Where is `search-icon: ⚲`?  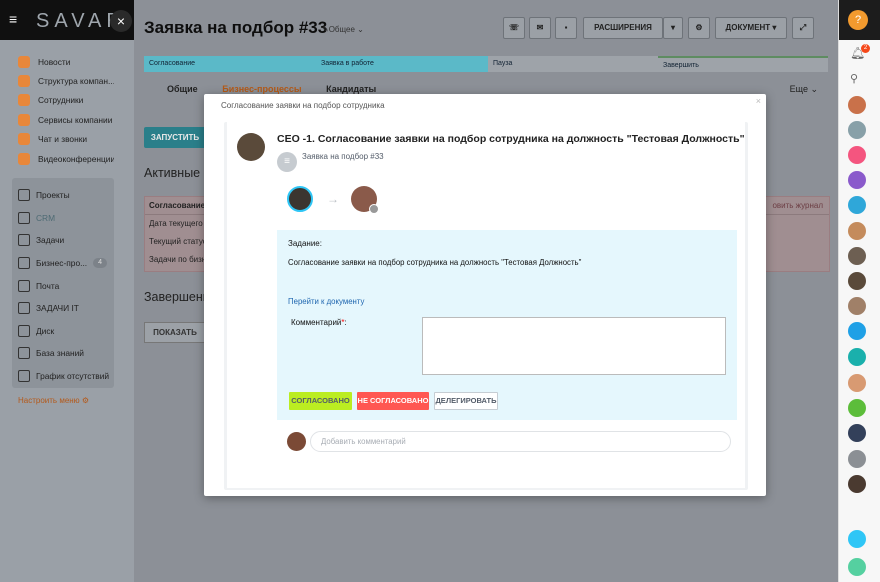 search-icon: ⚲ is located at coordinates (854, 78).